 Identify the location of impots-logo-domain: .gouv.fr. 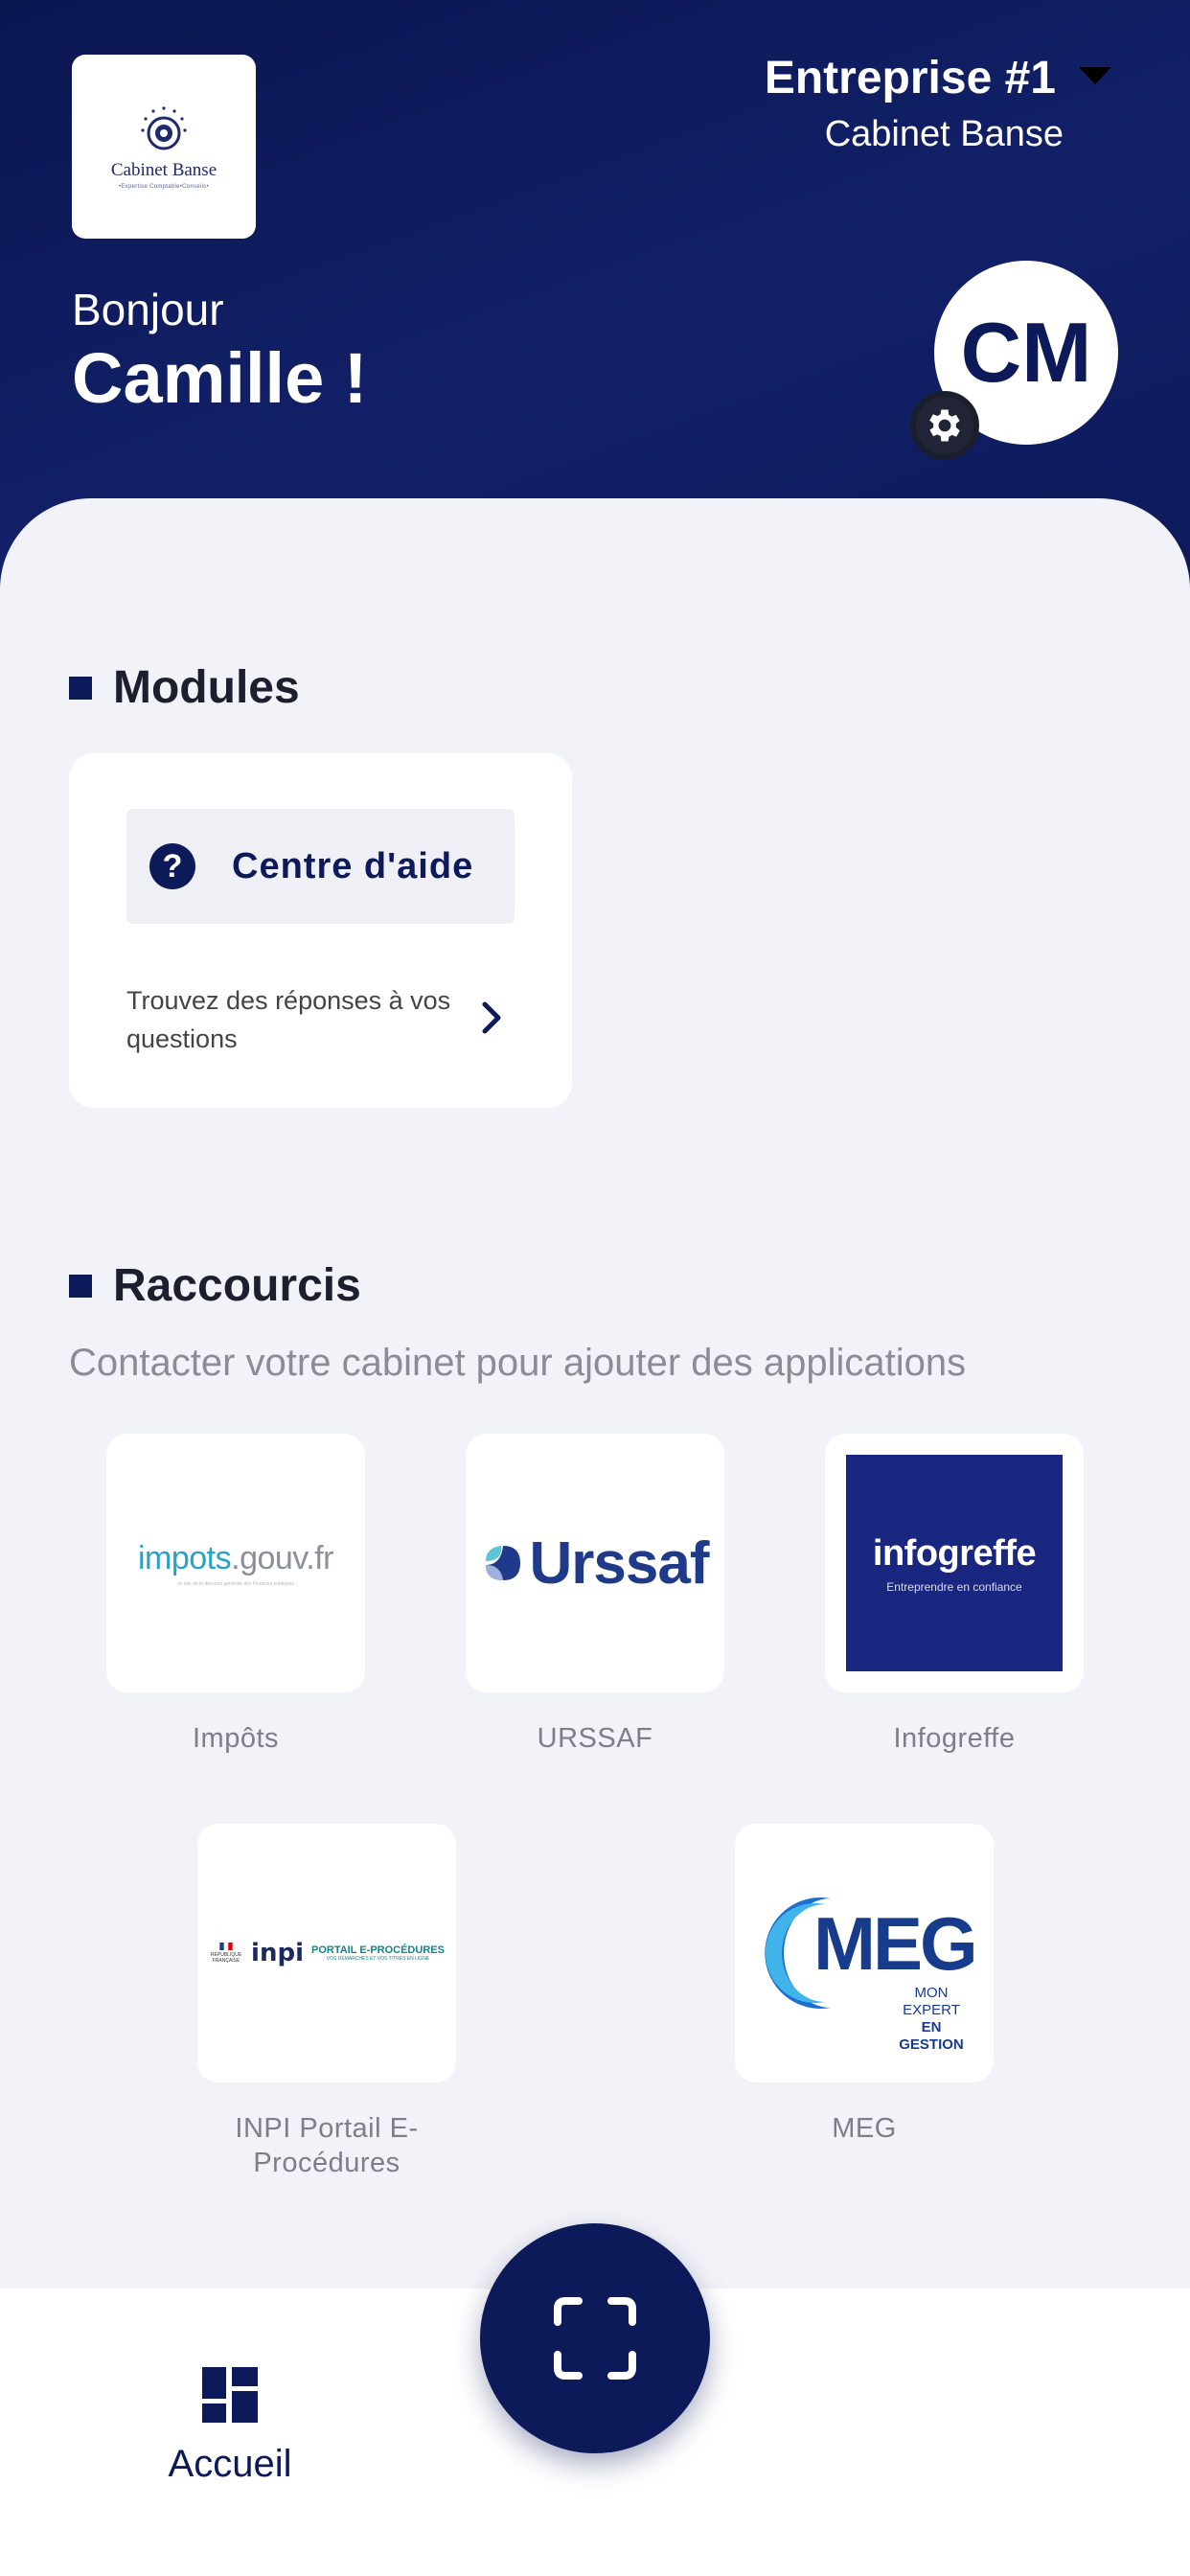
(282, 1557).